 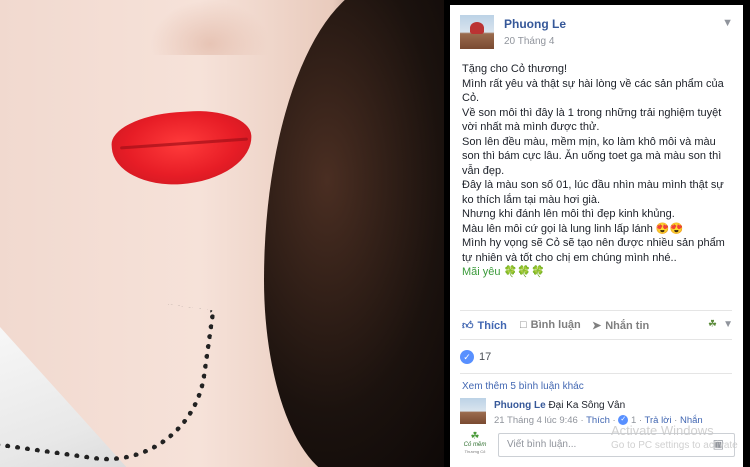 I want to click on watermark-subtitle: Go to PC settings to activate, so click(x=674, y=445).